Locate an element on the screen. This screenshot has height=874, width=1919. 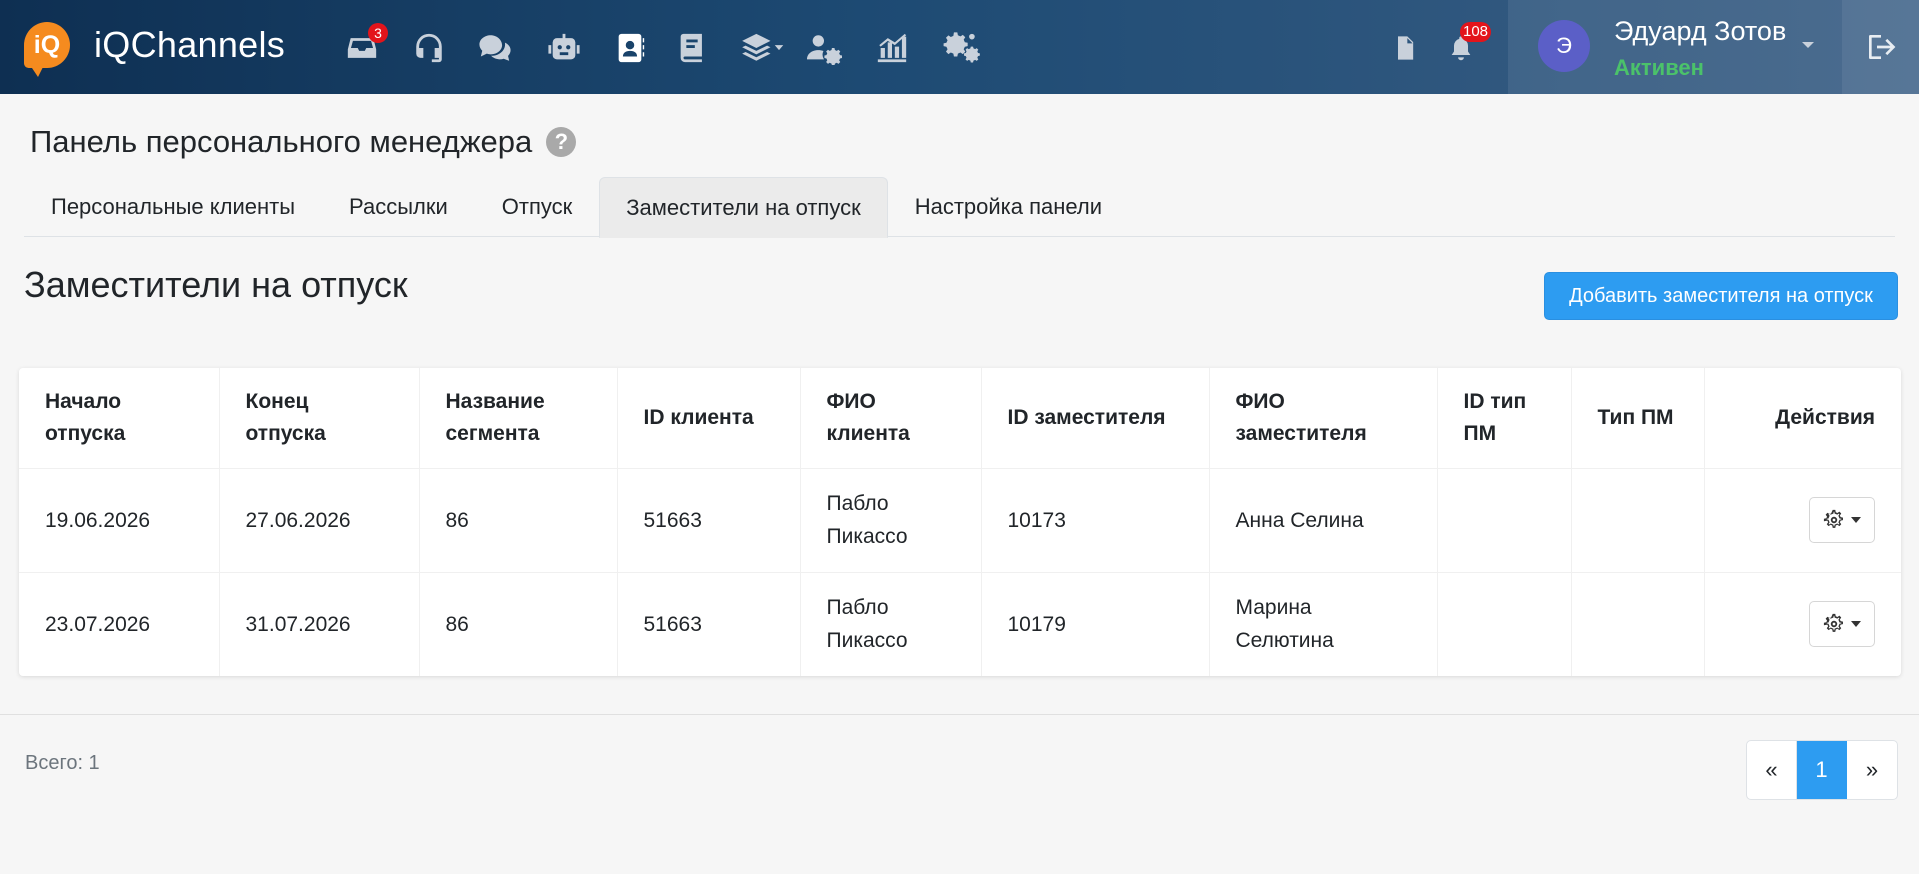
column-header: ID тип ПМ is located at coordinates (1504, 418).